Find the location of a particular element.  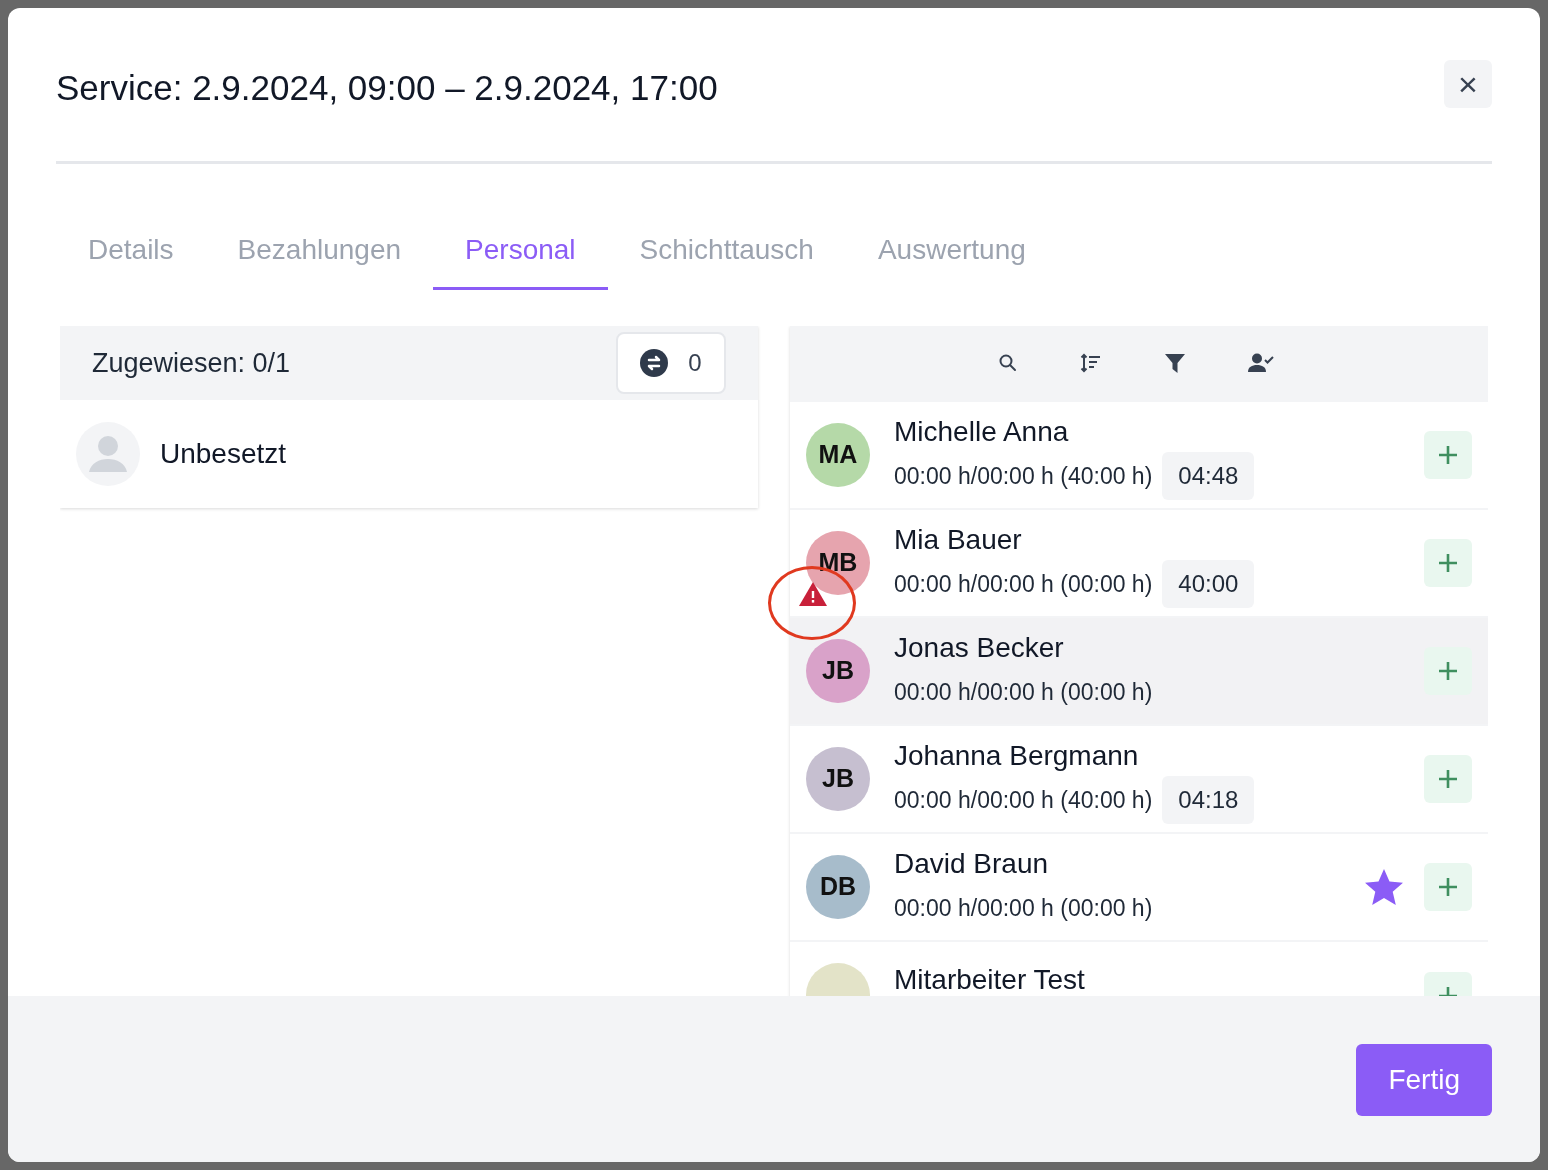

employee-name: Michelle Anna is located at coordinates (982, 432).